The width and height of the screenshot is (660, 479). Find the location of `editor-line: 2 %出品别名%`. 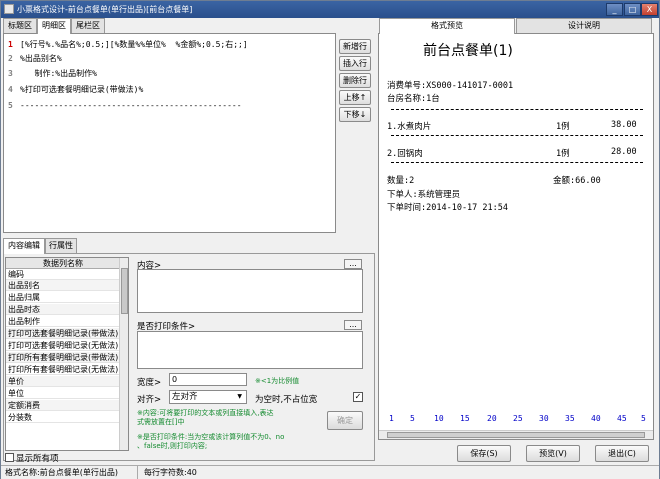

editor-line: 2 %出品别名% is located at coordinates (35, 59).